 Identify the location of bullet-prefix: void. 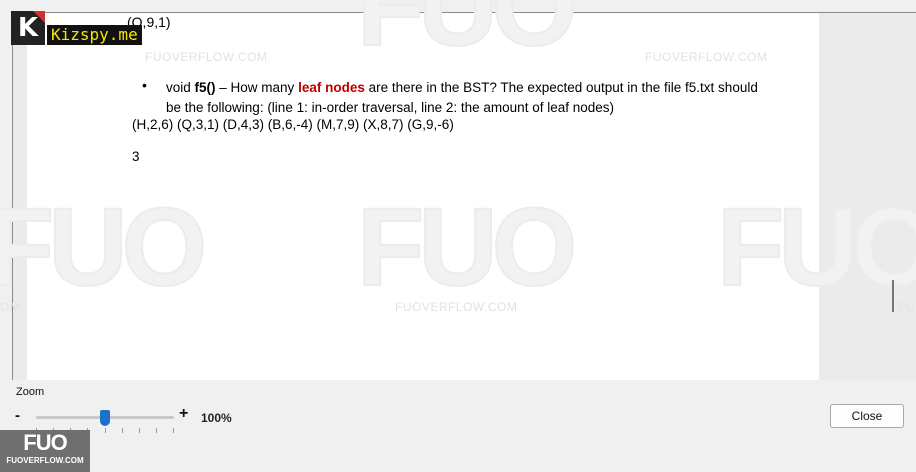
(180, 87).